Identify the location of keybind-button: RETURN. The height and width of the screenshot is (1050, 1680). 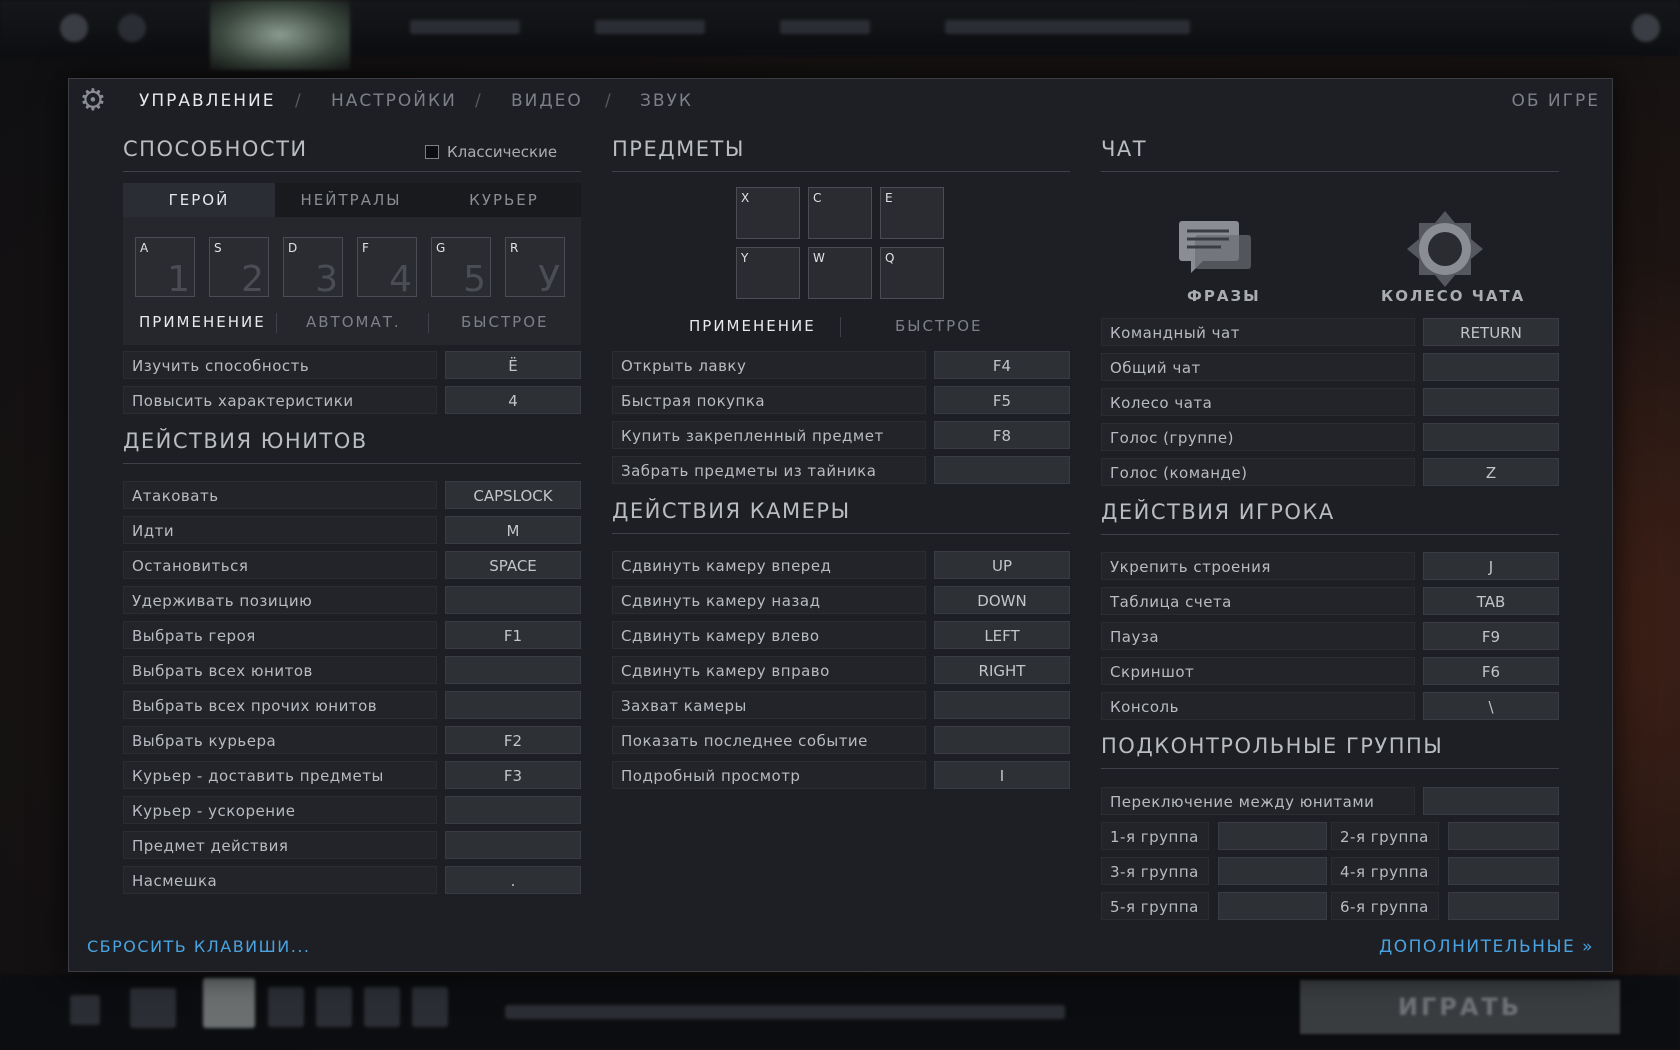
(1491, 332).